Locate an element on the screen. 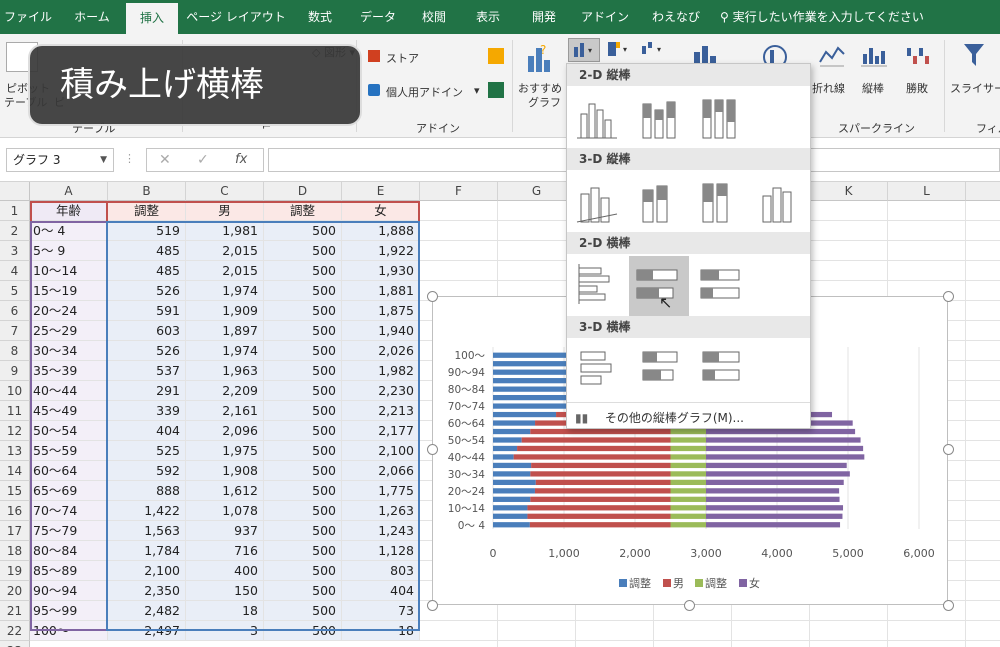 This screenshot has height=647, width=1000. tab-addins: アドイン is located at coordinates (605, 17).